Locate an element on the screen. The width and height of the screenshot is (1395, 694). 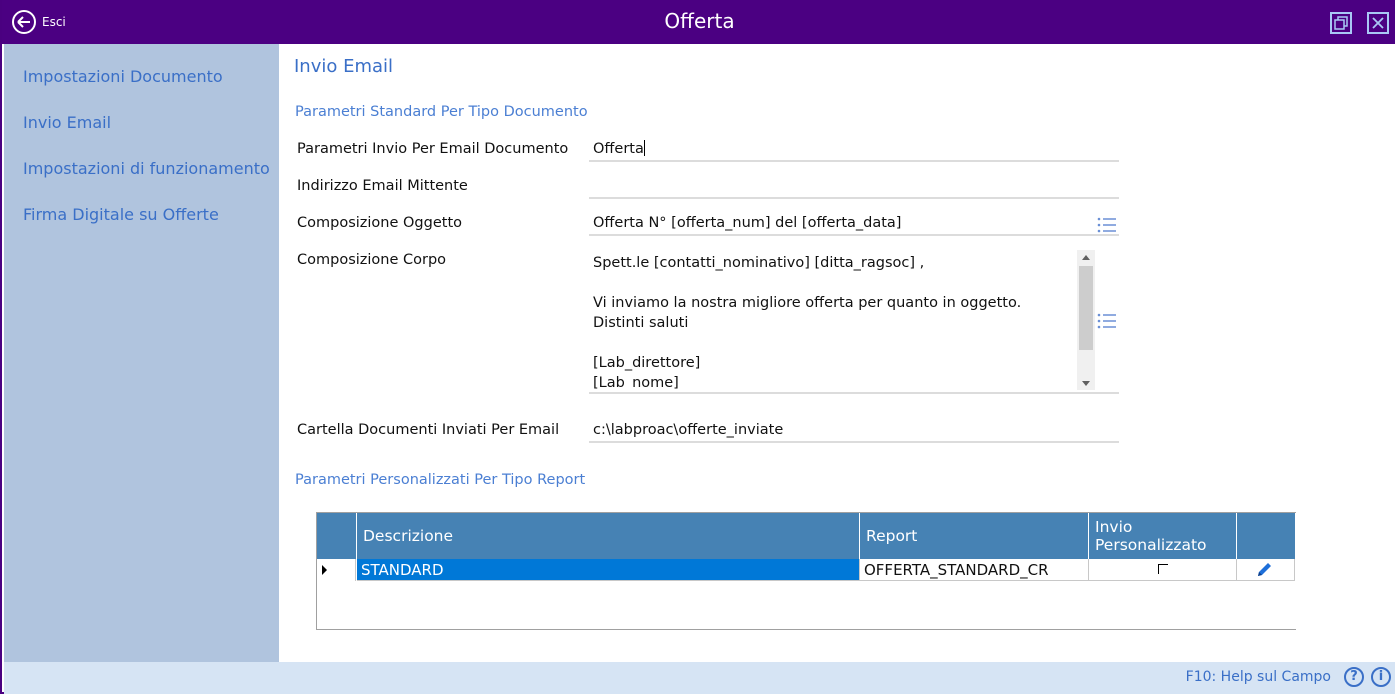
help-icon: ? is located at coordinates (1354, 677).